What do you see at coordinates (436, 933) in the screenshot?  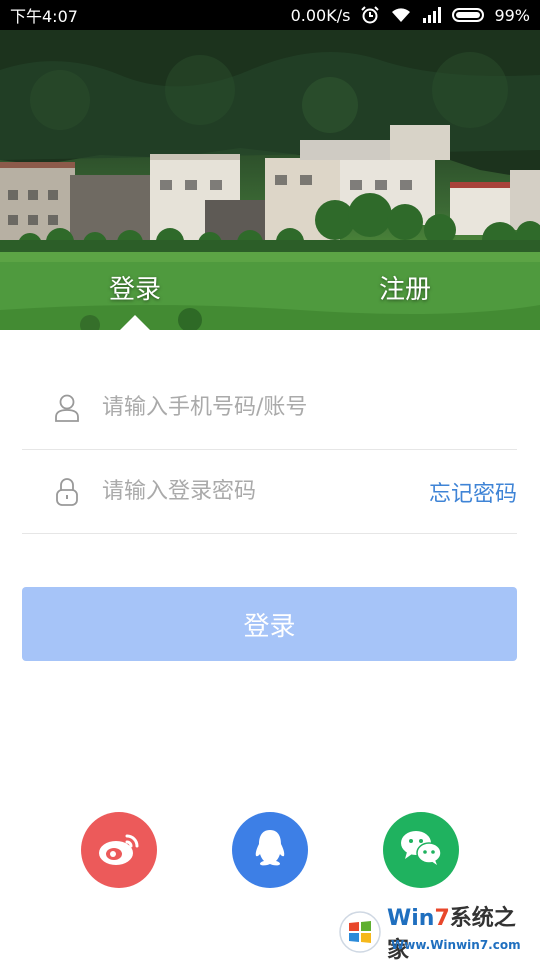 I see `watermark: Win7系统之家 Www.Winwin7.com` at bounding box center [436, 933].